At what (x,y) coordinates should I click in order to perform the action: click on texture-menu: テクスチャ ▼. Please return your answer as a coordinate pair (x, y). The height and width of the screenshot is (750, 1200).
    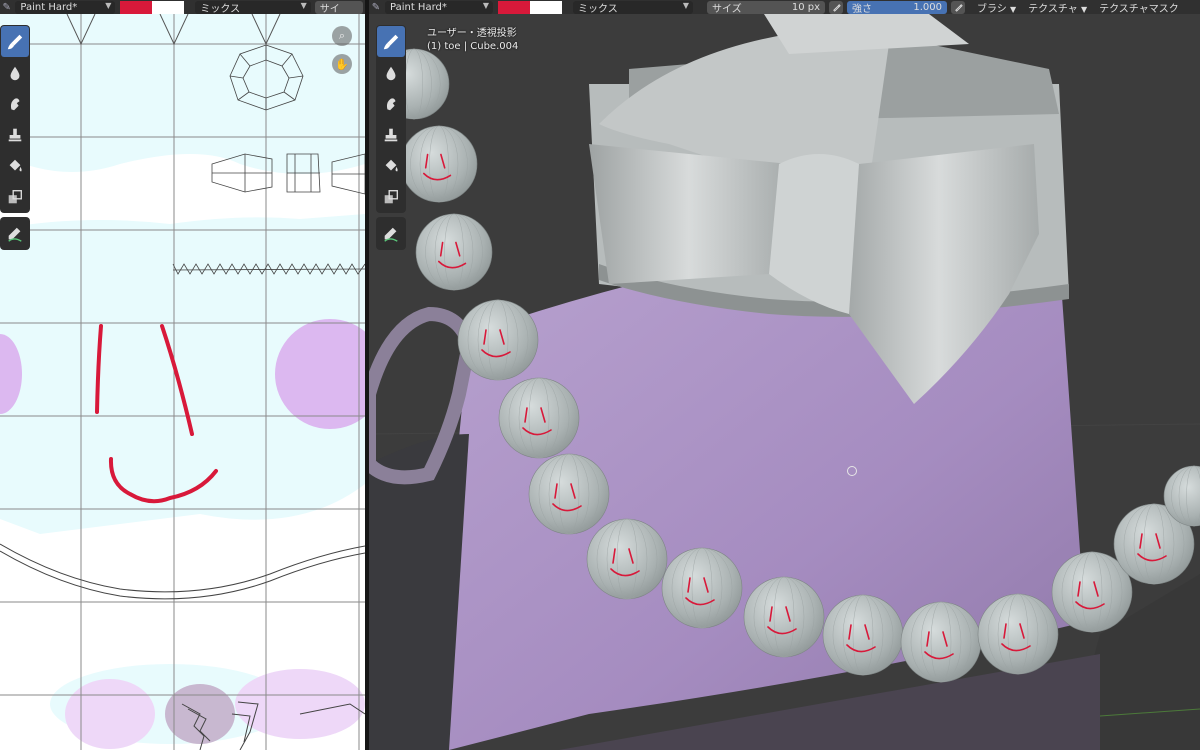
    Looking at the image, I should click on (1057, 7).